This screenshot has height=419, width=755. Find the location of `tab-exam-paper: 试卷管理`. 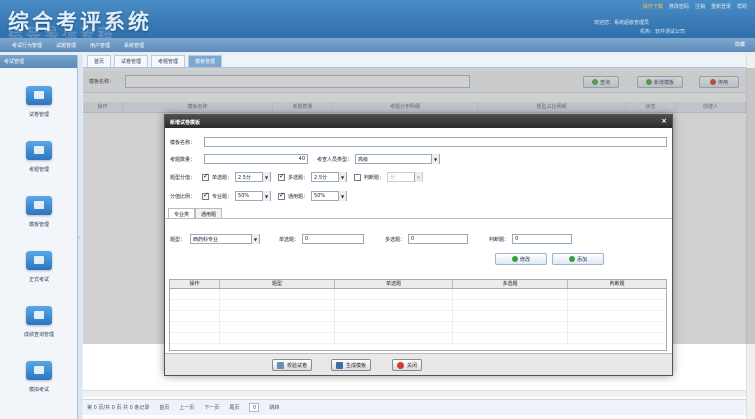

tab-exam-paper: 试卷管理 is located at coordinates (131, 61).